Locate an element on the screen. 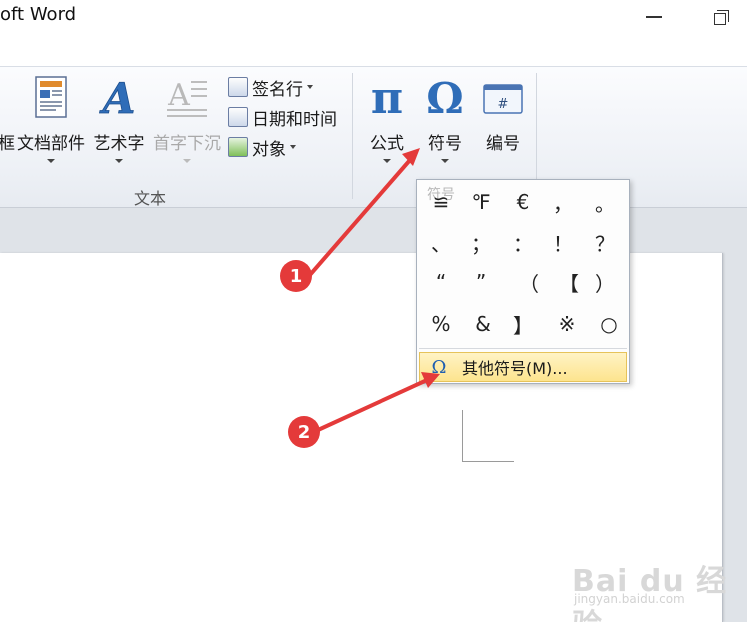 Image resolution: width=747 pixels, height=622 pixels. quick-parts-dropdown-arrow is located at coordinates (51, 161).